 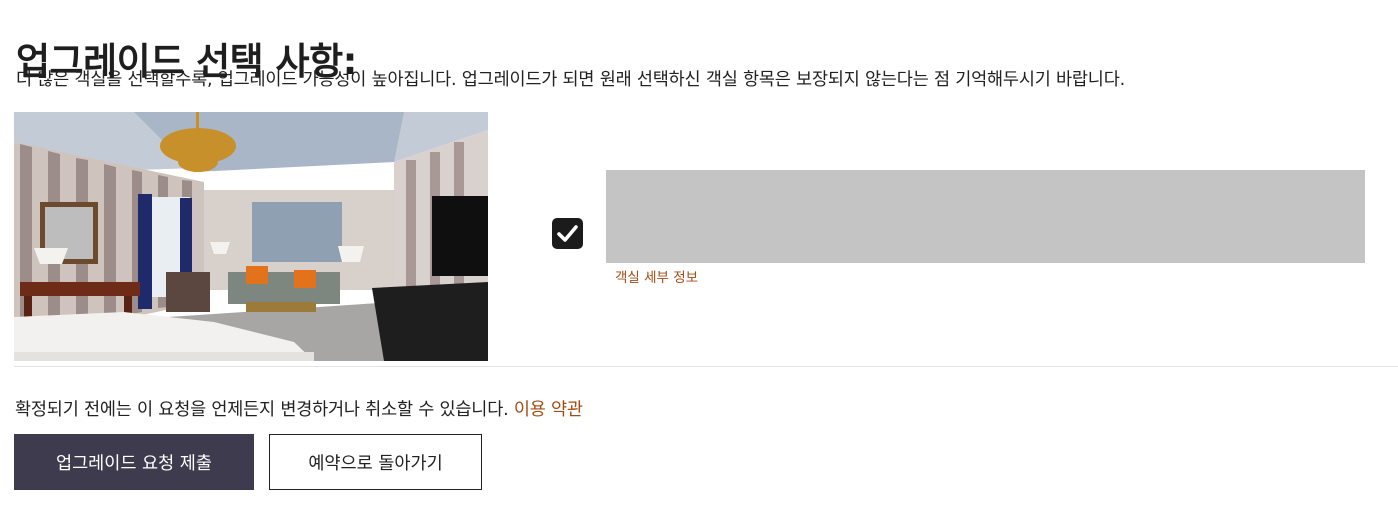 What do you see at coordinates (262, 410) in the screenshot?
I see `notice-text: 확정되기 전에는 이 요청을 언제든지 변경하거나 취소할 수 있습니다.` at bounding box center [262, 410].